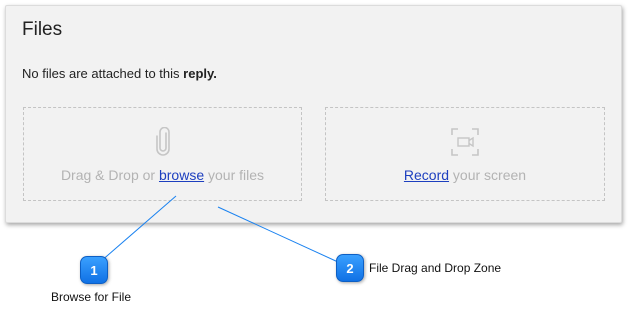 This screenshot has height=321, width=629. What do you see at coordinates (435, 268) in the screenshot?
I see `callout-label-2: File Drag and Drop Zone` at bounding box center [435, 268].